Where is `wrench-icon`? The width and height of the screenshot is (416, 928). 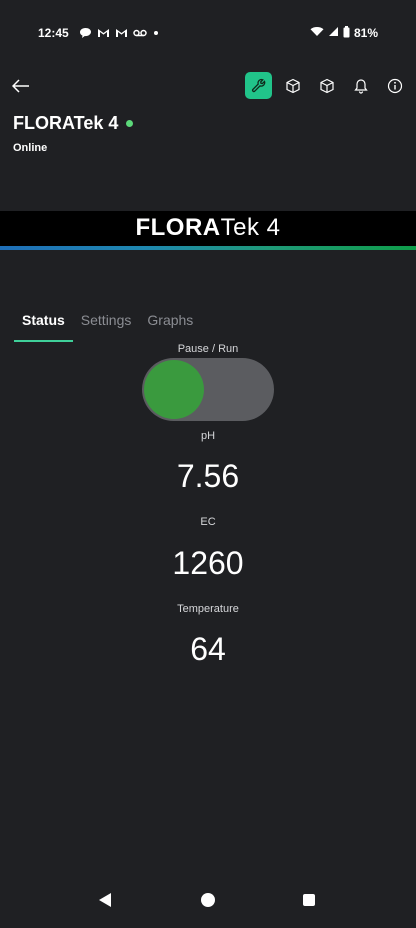
wrench-icon is located at coordinates (258, 85).